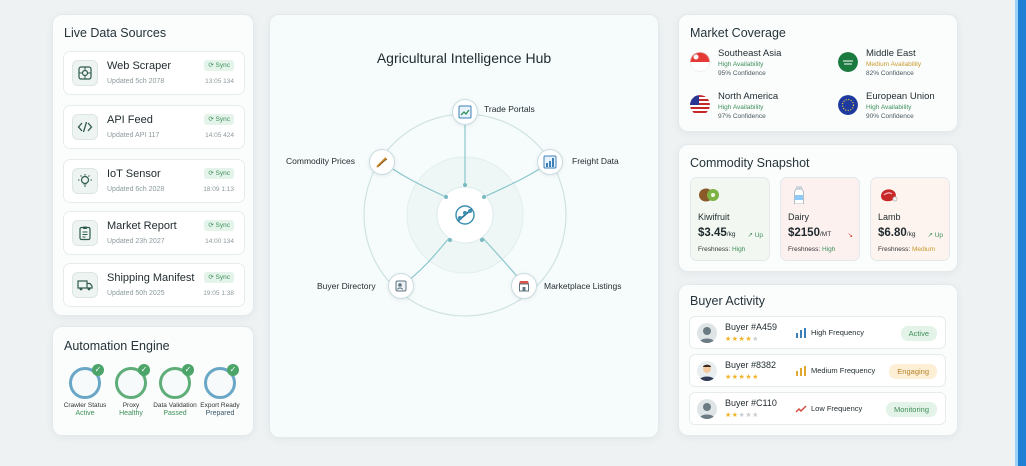  I want to click on freshness-value: High, so click(738, 249).